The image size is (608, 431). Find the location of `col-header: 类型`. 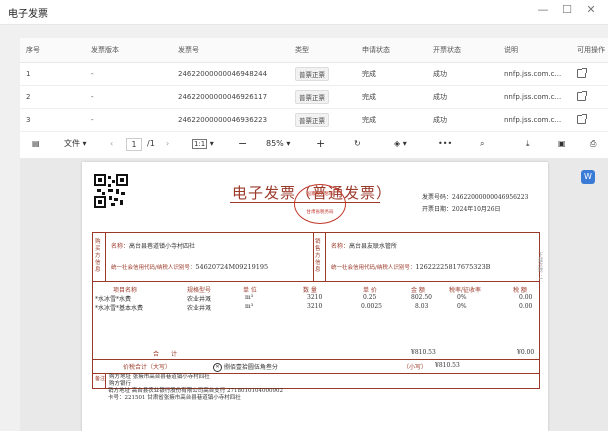

col-header: 类型 is located at coordinates (322, 50).